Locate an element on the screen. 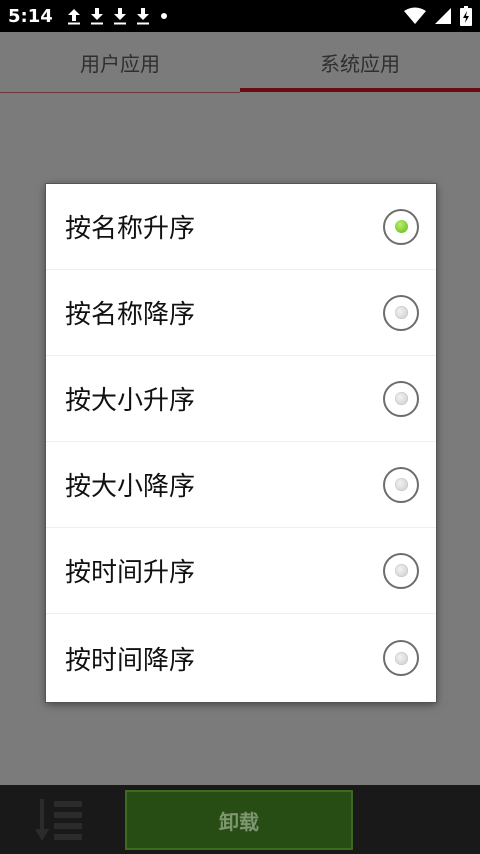 This screenshot has width=480, height=854. uninstall-button: 卸载 is located at coordinates (239, 820).